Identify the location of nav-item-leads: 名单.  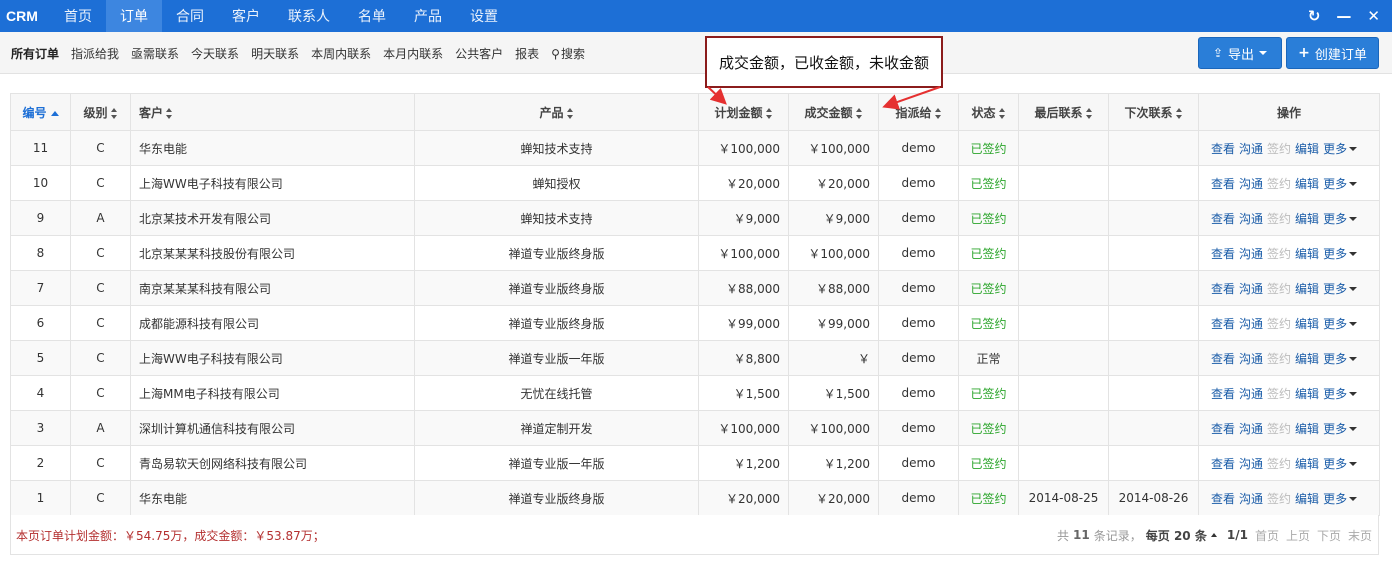
(372, 16).